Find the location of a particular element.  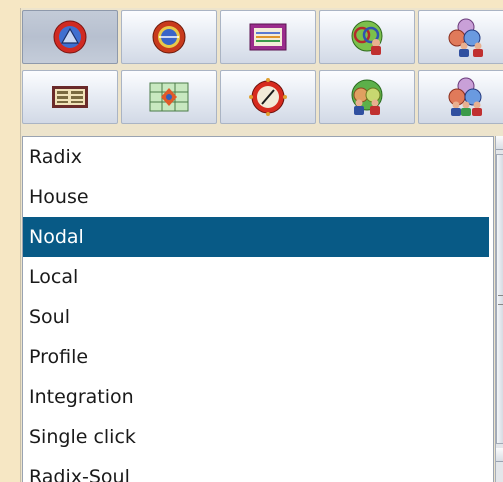

table-view-button is located at coordinates (268, 37).